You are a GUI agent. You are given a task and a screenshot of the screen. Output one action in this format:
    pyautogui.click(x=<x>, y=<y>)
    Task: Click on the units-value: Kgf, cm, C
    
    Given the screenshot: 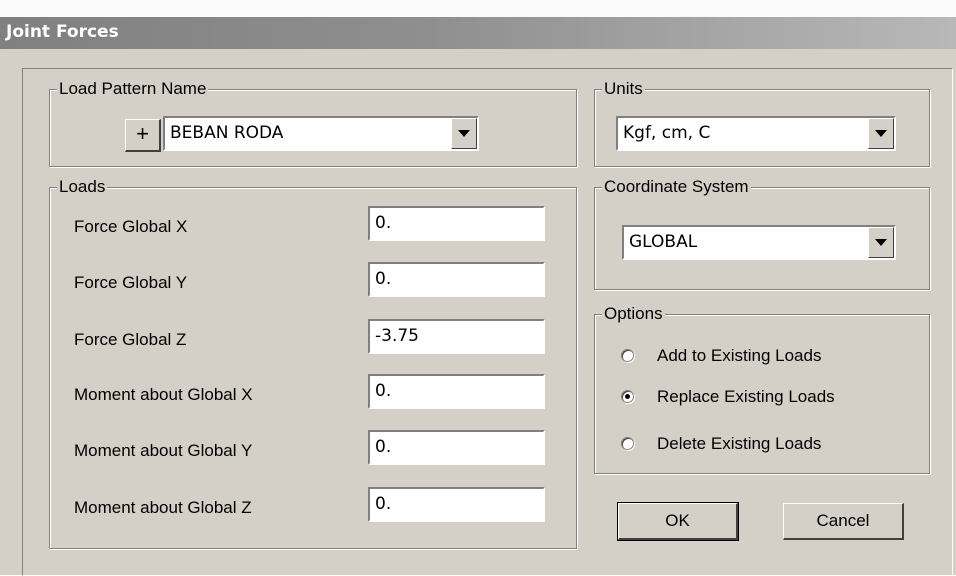 What is the action you would take?
    pyautogui.click(x=667, y=133)
    